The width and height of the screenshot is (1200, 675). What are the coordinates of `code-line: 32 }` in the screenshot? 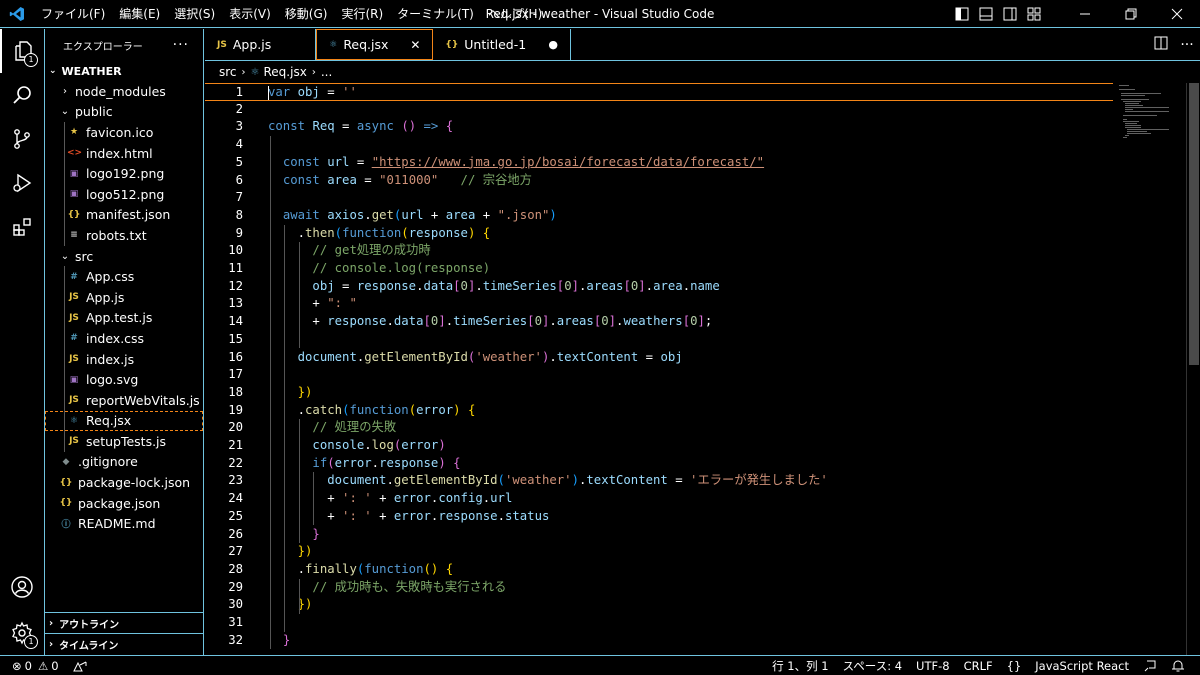 It's located at (659, 641).